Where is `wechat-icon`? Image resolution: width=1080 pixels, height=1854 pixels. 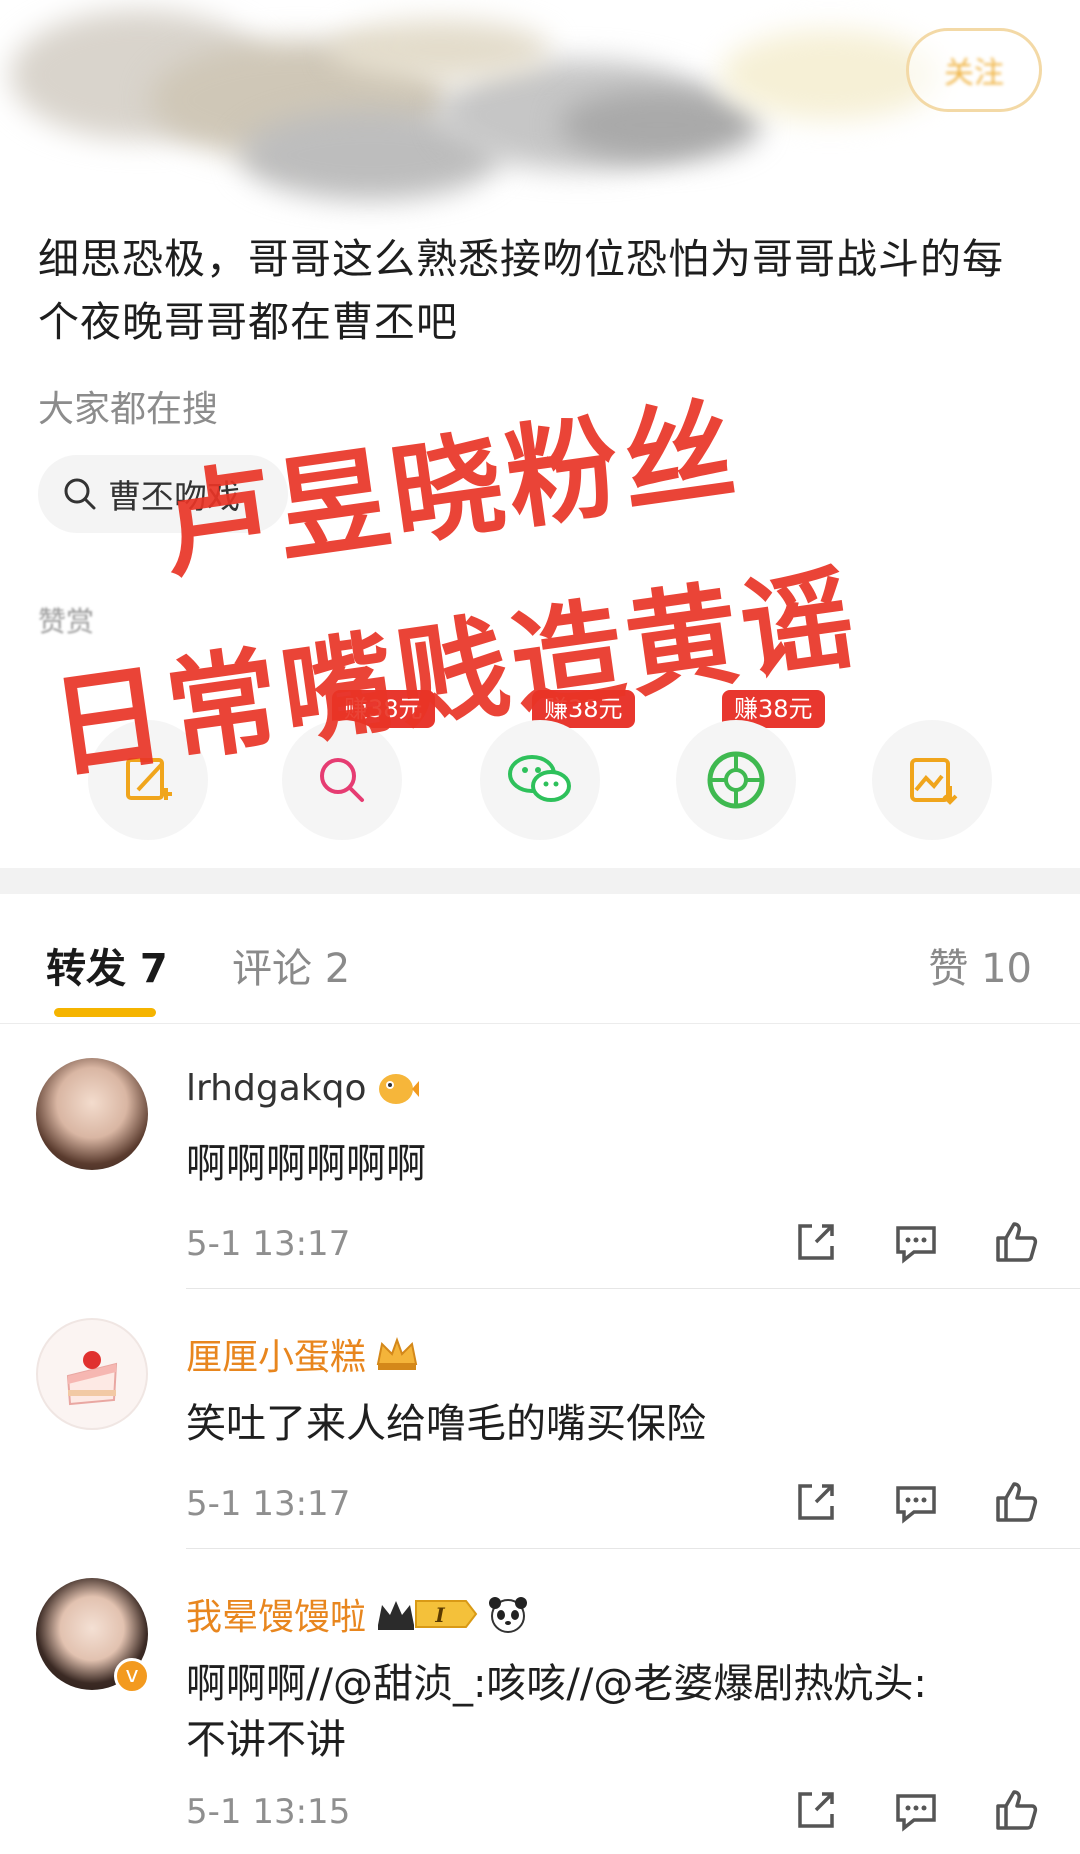
wechat-icon is located at coordinates (539, 778).